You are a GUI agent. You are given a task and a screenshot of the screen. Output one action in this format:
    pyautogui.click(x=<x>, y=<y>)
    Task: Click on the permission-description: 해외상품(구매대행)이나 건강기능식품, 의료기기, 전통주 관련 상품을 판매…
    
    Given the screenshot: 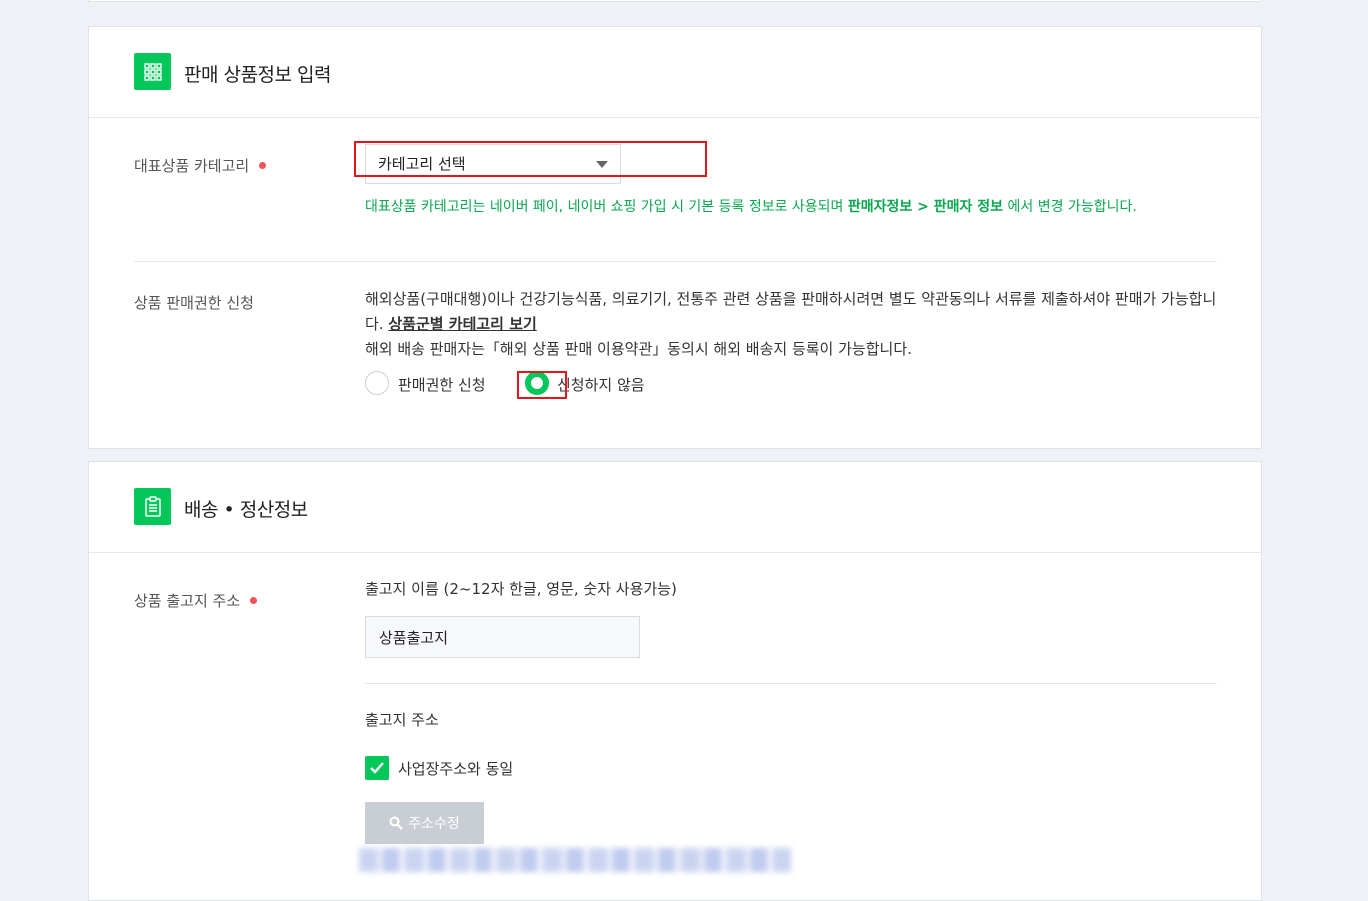 What is the action you would take?
    pyautogui.click(x=795, y=324)
    